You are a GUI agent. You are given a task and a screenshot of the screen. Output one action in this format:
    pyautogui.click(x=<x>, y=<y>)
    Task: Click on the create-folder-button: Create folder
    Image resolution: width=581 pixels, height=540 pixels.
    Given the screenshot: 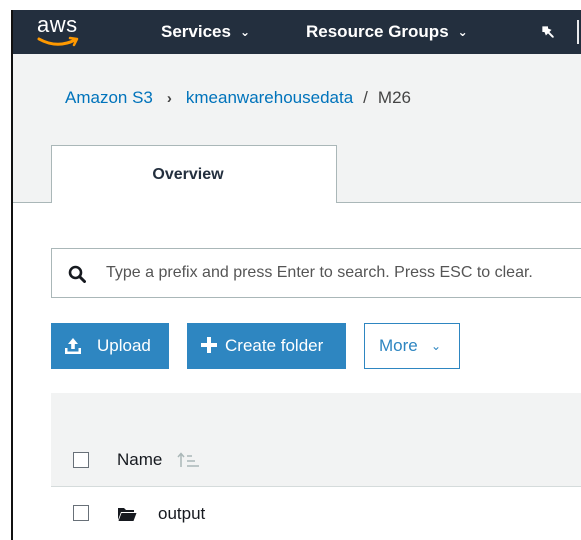 What is the action you would take?
    pyautogui.click(x=266, y=346)
    